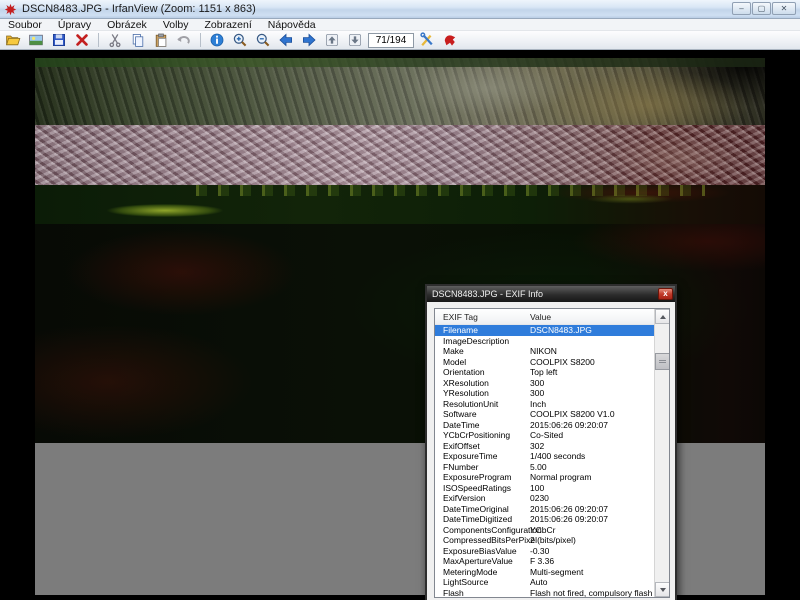 The image size is (800, 600). What do you see at coordinates (552, 467) in the screenshot?
I see `exif-row: FNumber 5.00` at bounding box center [552, 467].